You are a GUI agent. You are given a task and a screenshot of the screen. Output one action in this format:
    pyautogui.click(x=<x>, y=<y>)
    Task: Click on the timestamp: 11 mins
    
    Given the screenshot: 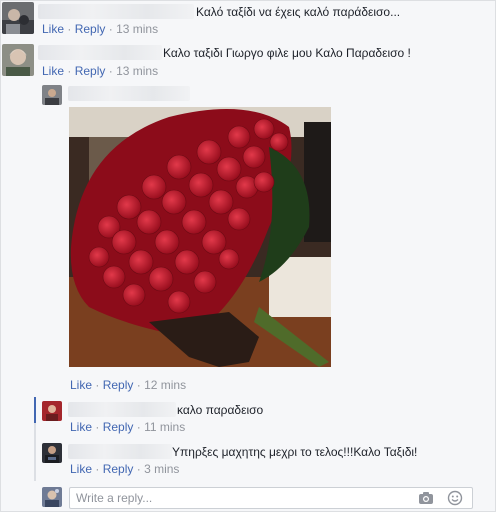 What is the action you would take?
    pyautogui.click(x=165, y=427)
    